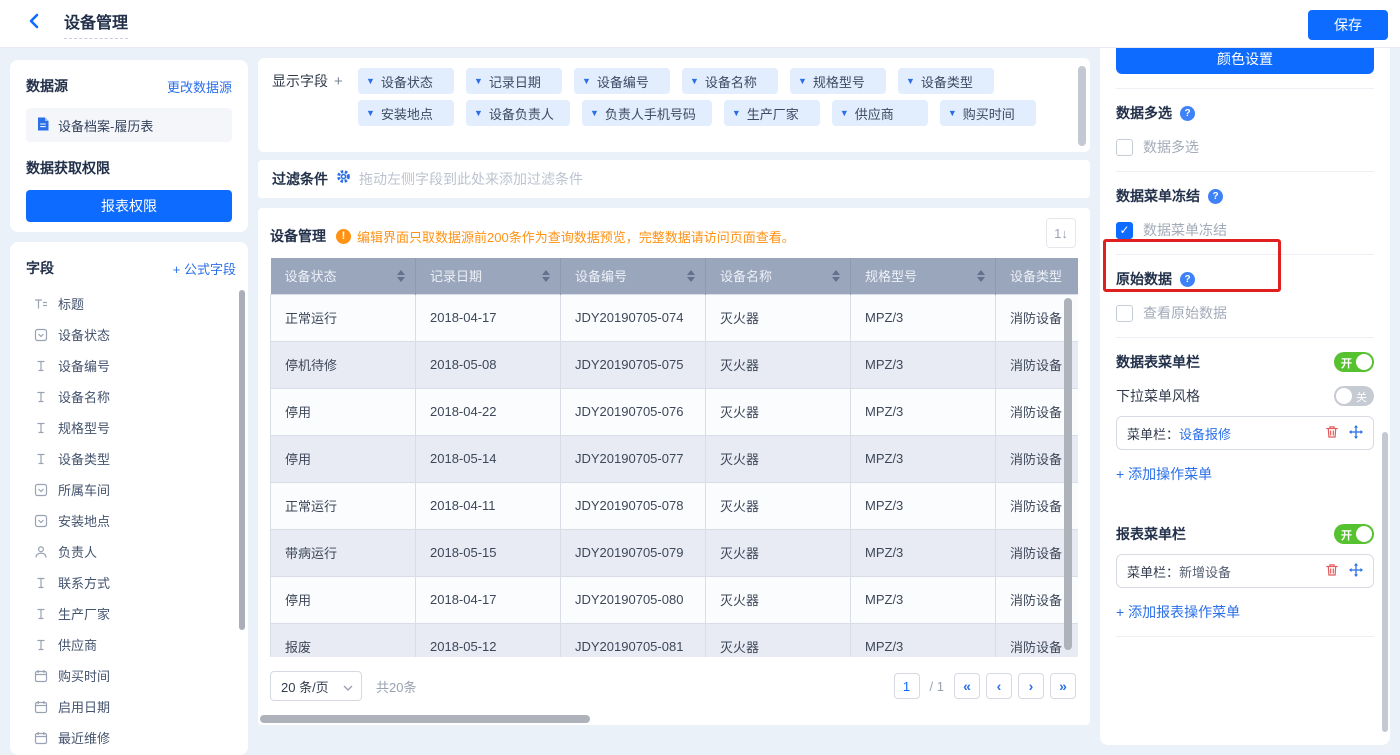  I want to click on last-page-button: », so click(1063, 686).